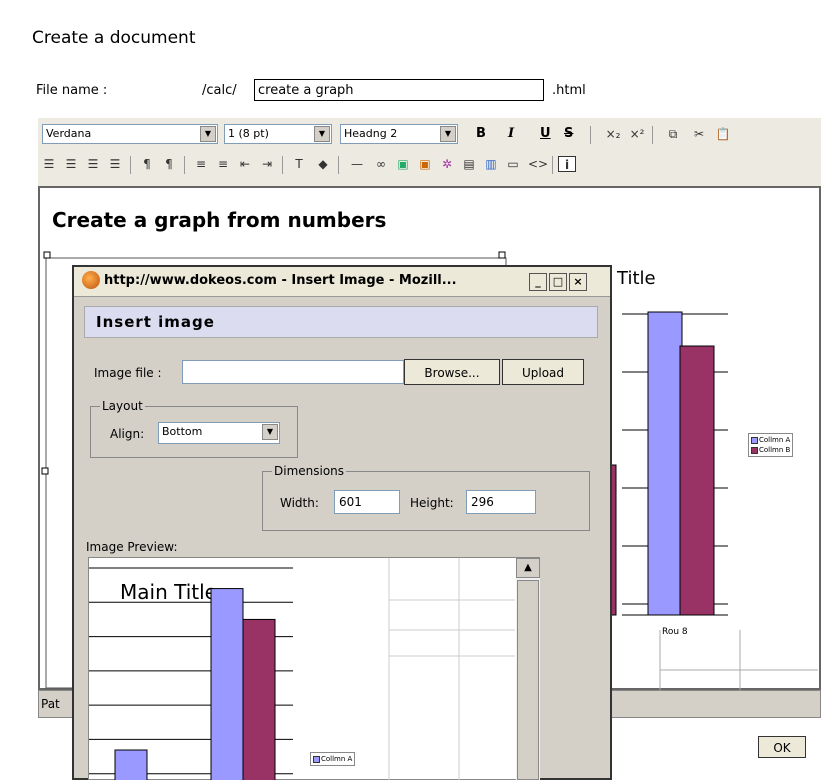 This screenshot has height=780, width=821. What do you see at coordinates (122, 406) in the screenshot?
I see `layout-legend: Layout` at bounding box center [122, 406].